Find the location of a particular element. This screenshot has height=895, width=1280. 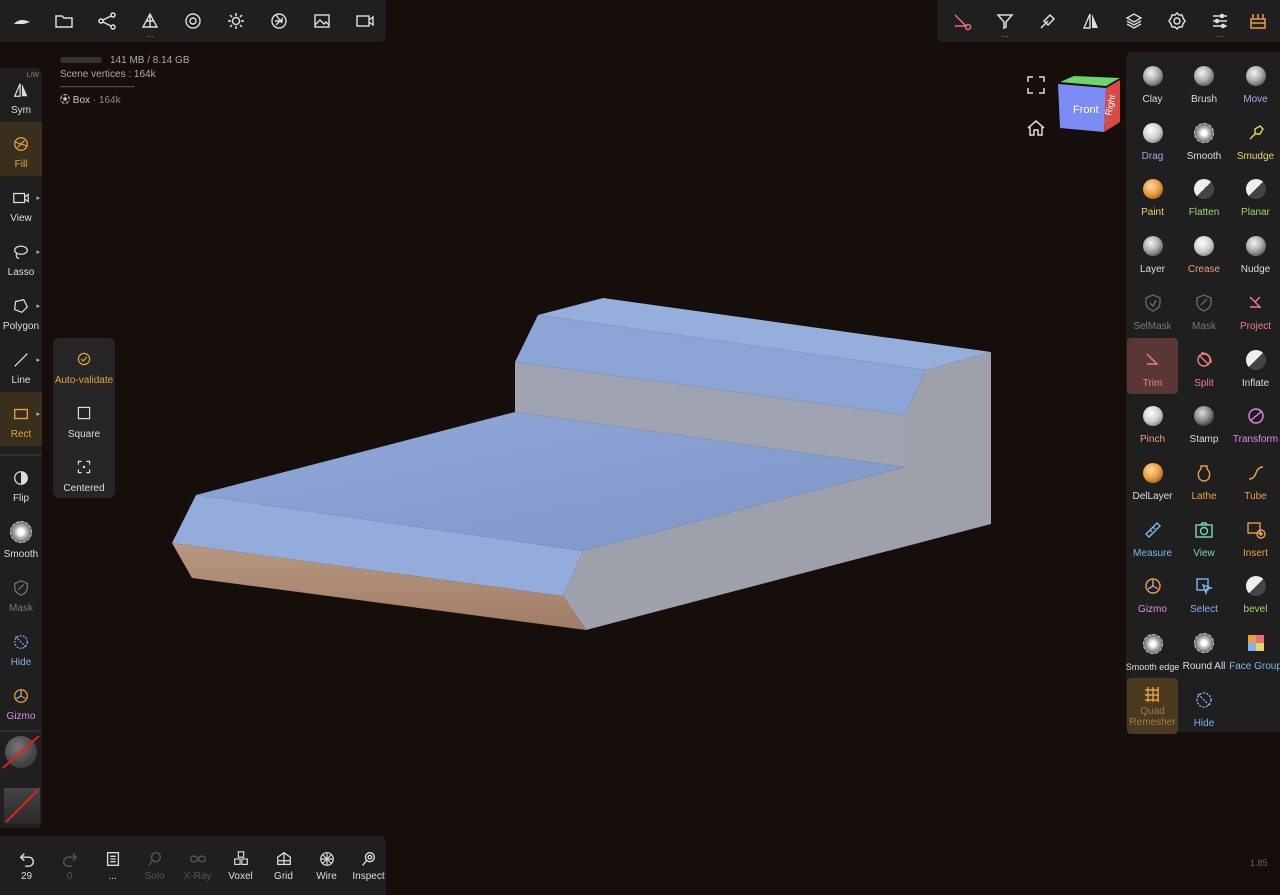

settings-gear-icon is located at coordinates (1177, 21).